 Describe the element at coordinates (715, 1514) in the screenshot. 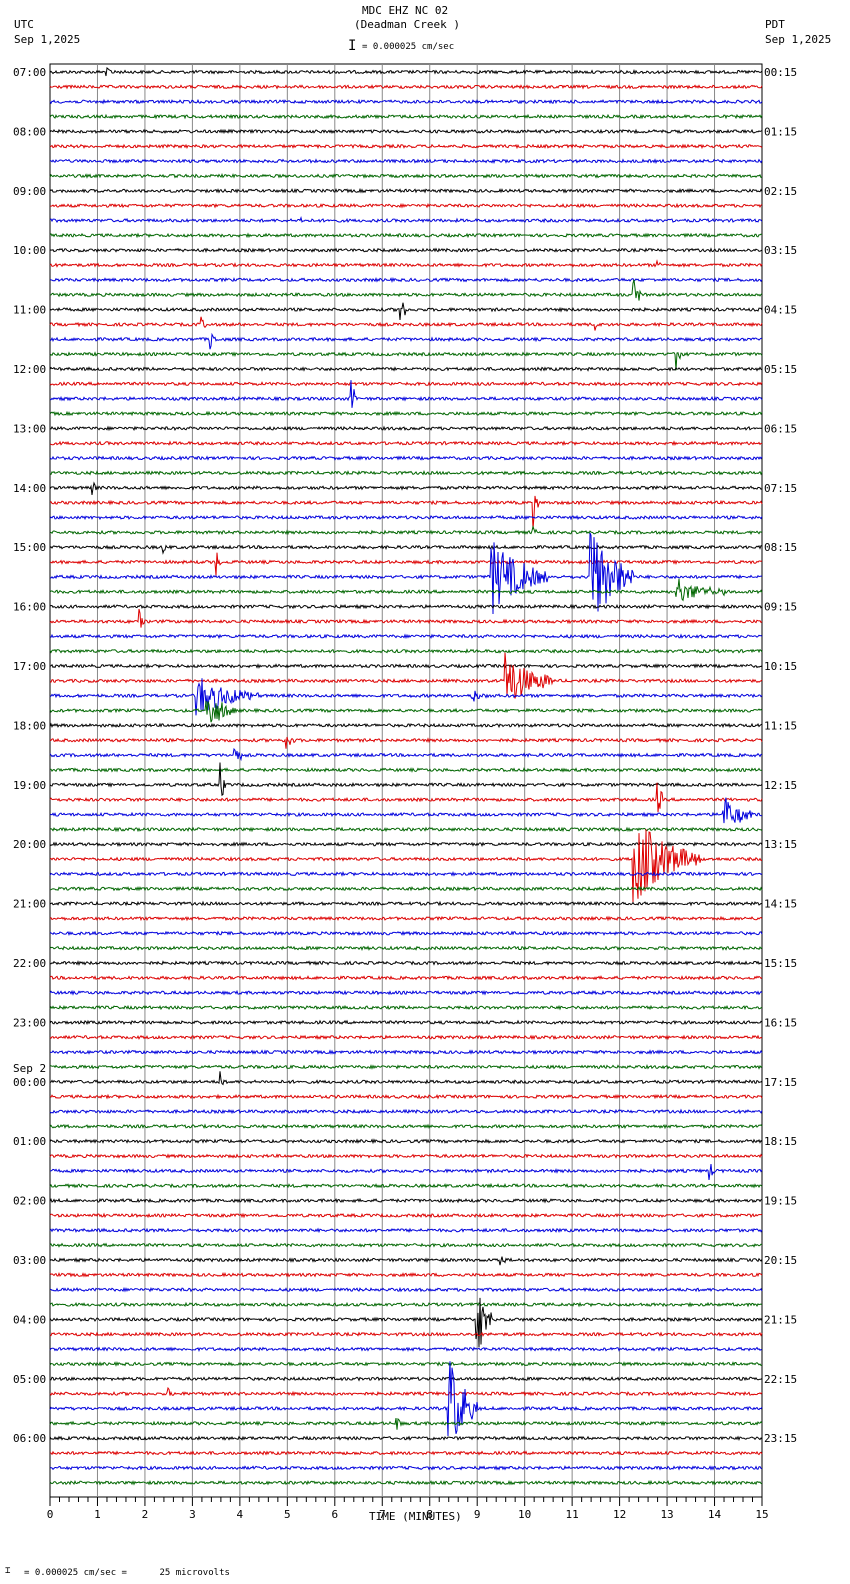

I see `x-tick-label: 14` at that location.